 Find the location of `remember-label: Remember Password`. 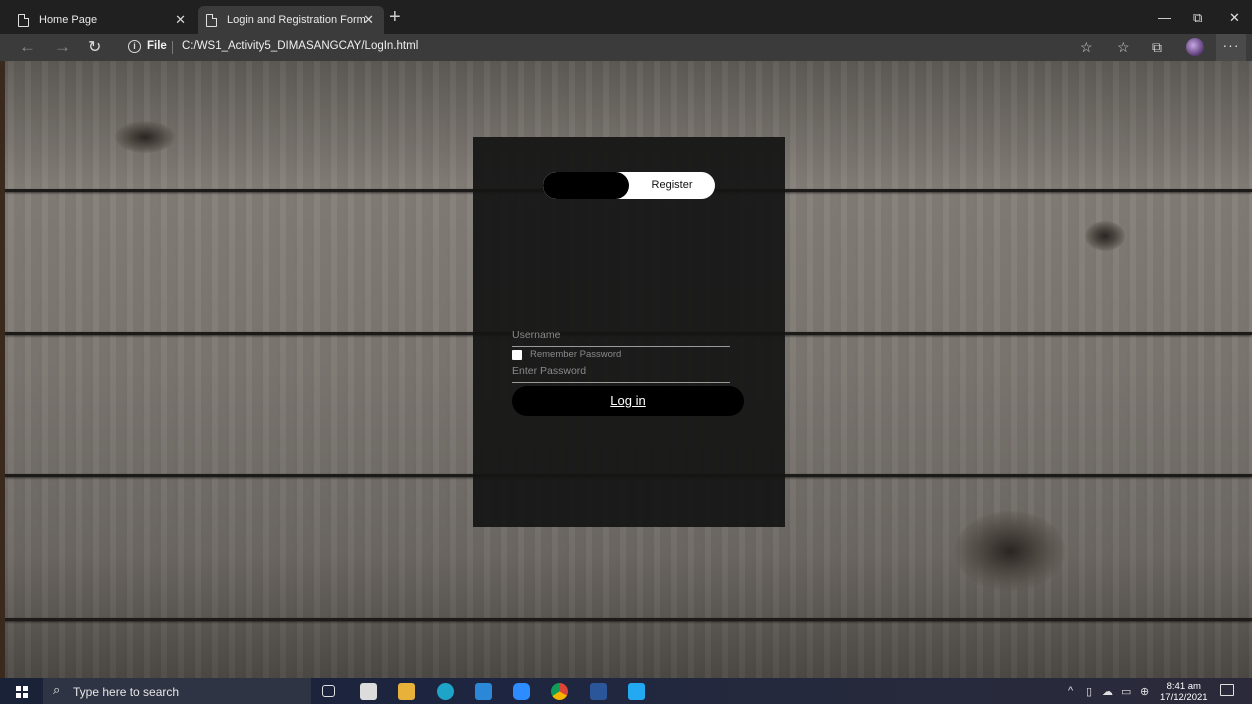

remember-label: Remember Password is located at coordinates (576, 354).